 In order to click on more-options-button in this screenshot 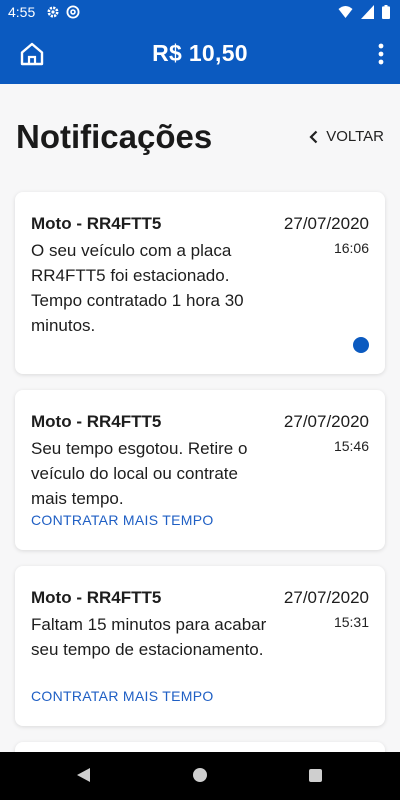, I will do `click(381, 55)`.